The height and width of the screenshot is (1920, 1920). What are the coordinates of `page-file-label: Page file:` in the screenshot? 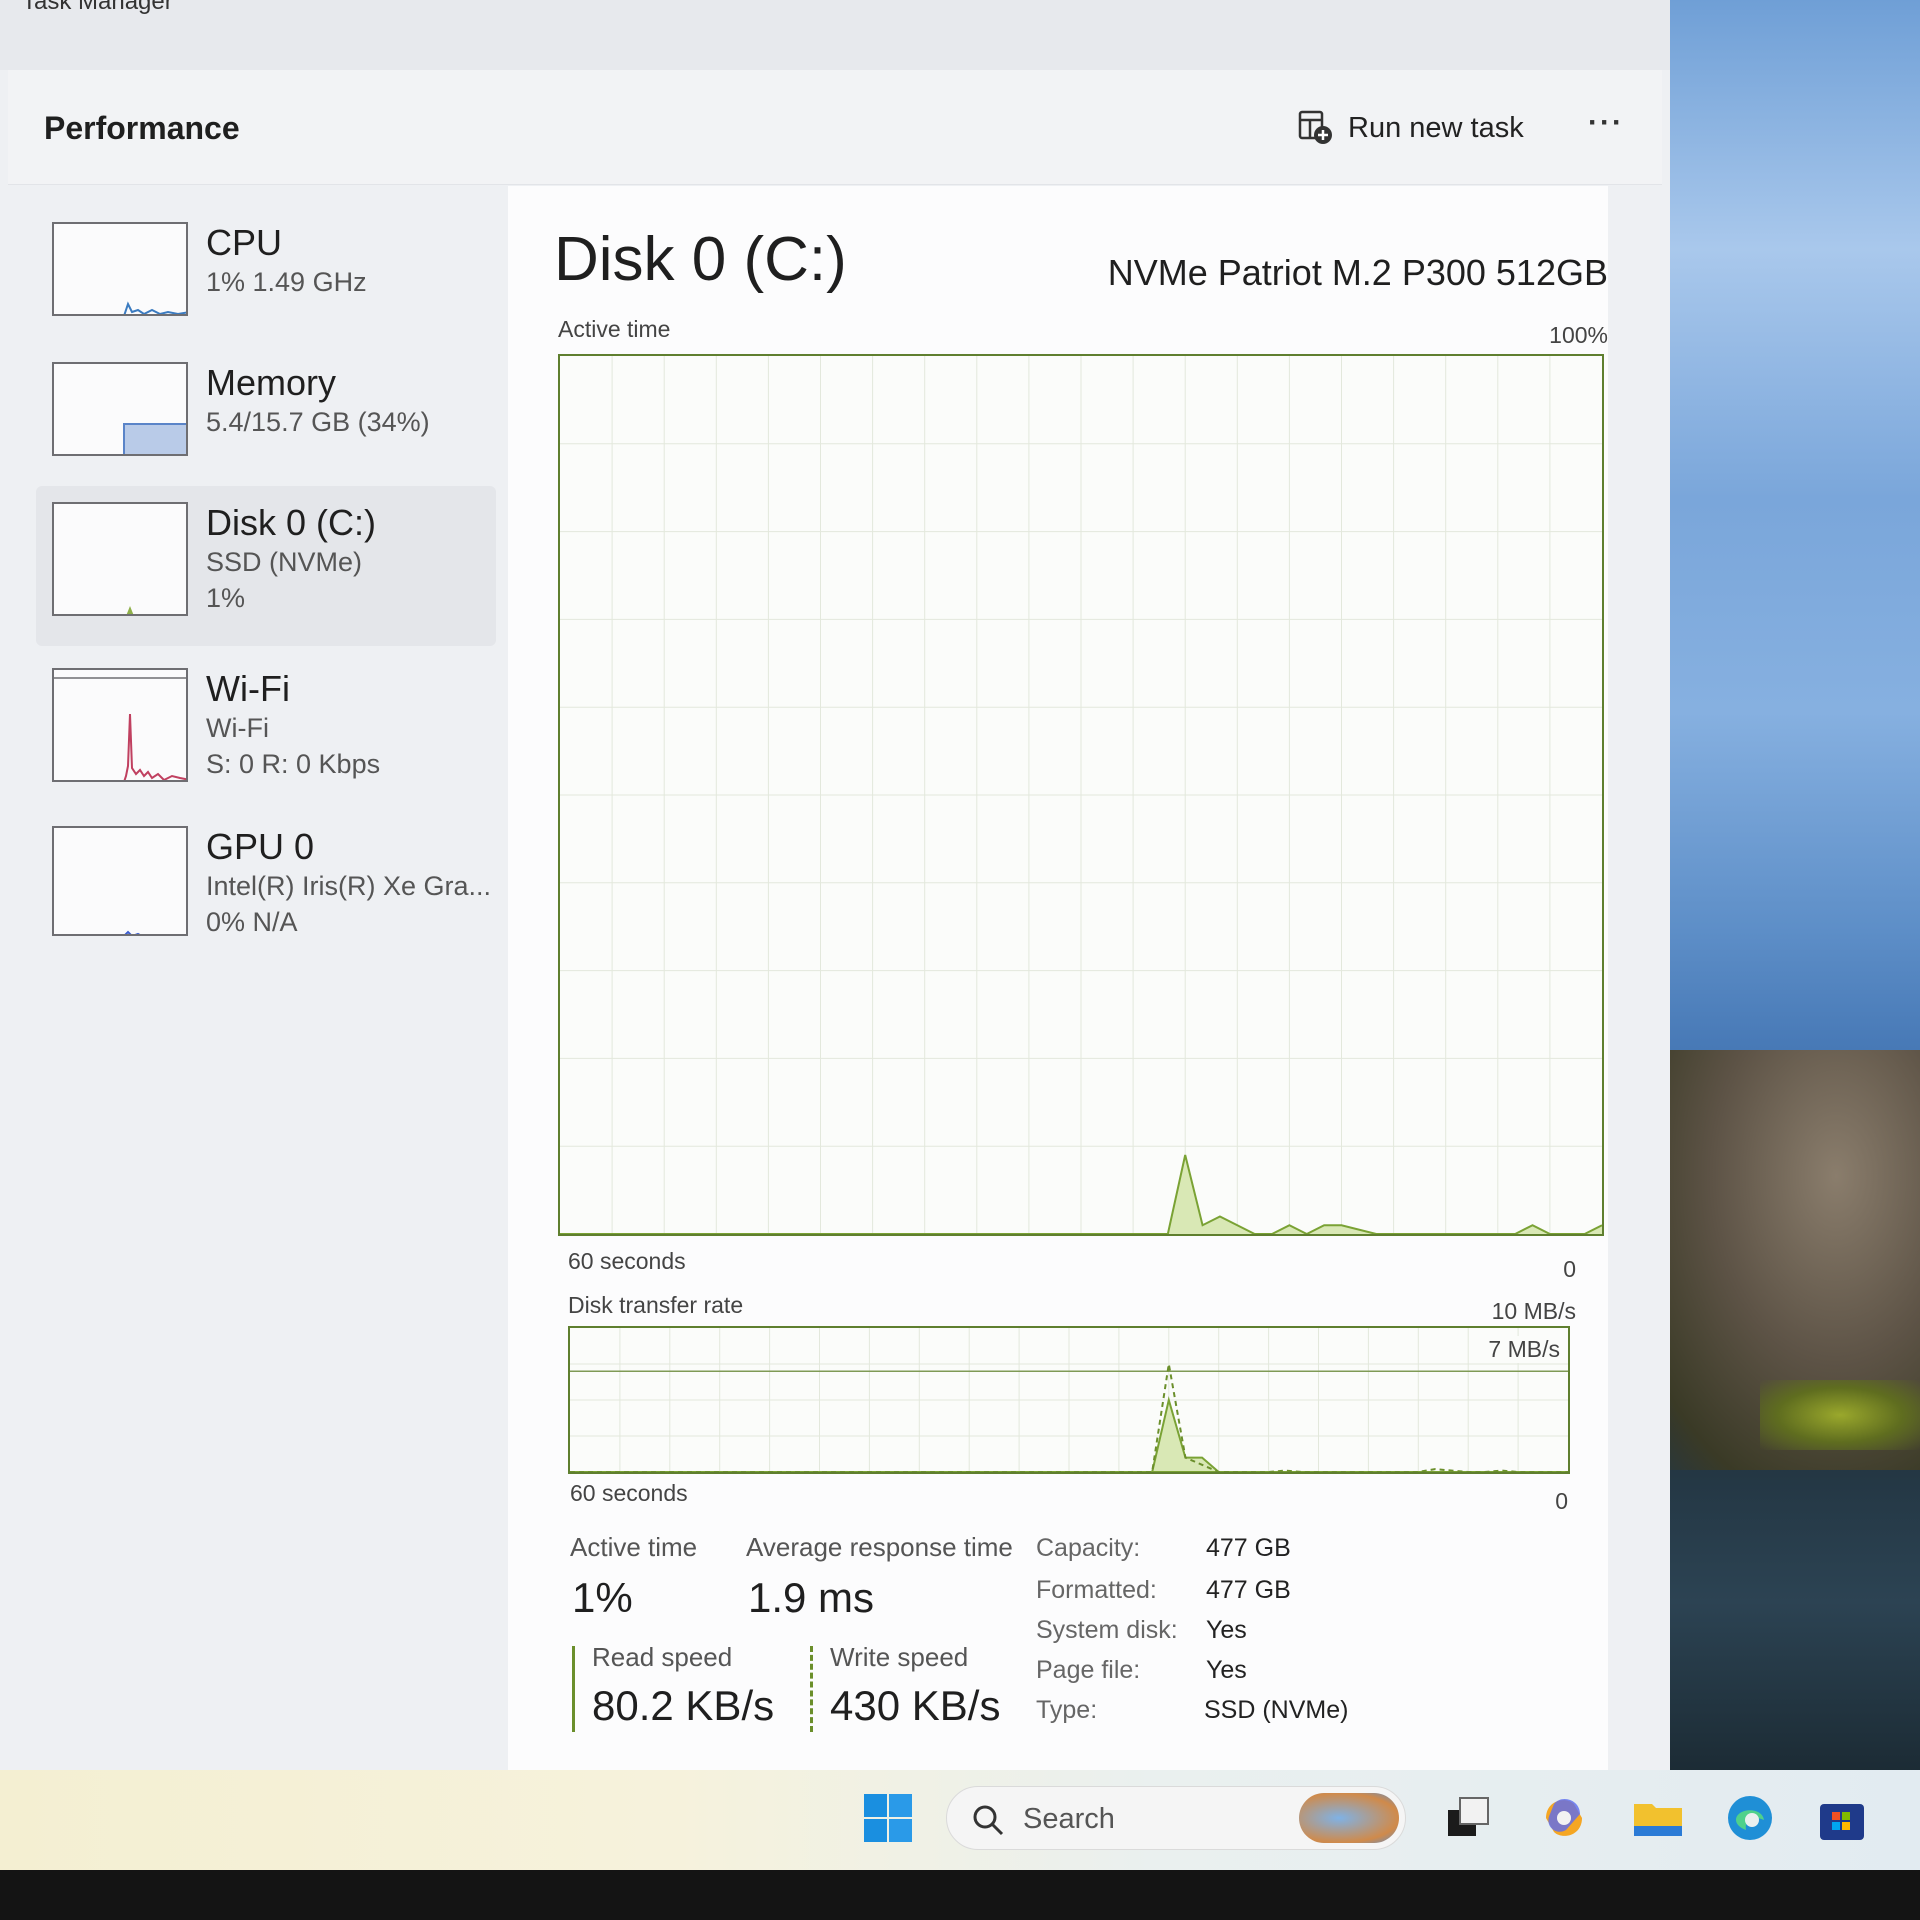 It's located at (1088, 1670).